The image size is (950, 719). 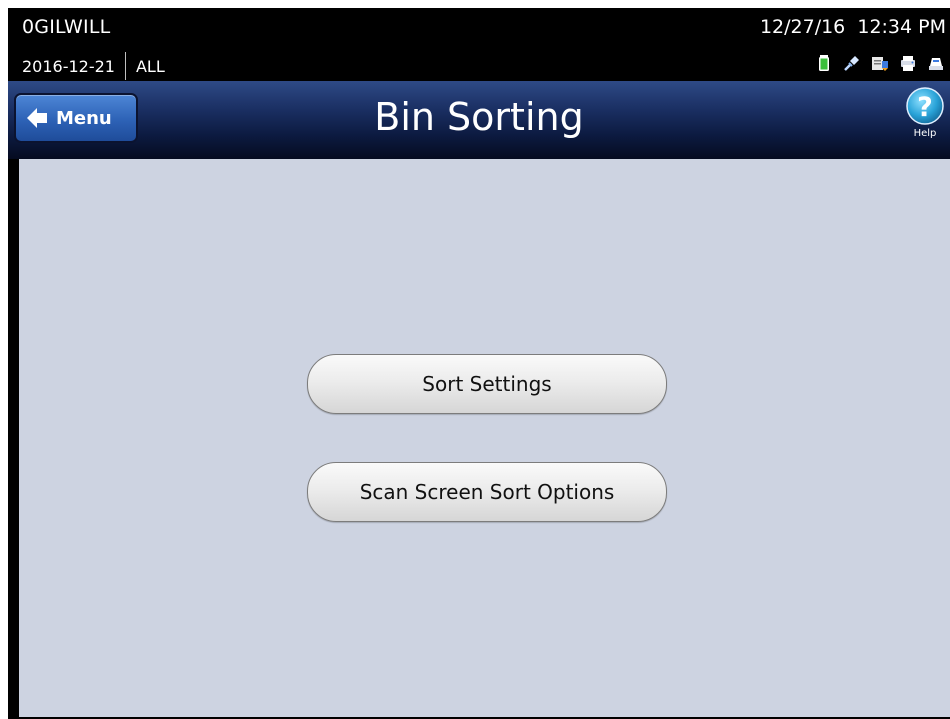 I want to click on help-label: Help, so click(x=925, y=133).